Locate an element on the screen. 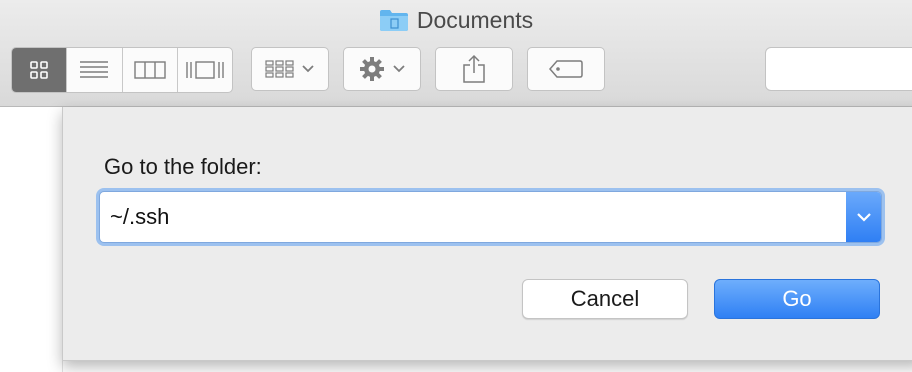 Image resolution: width=912 pixels, height=372 pixels. go-button: Go is located at coordinates (797, 299).